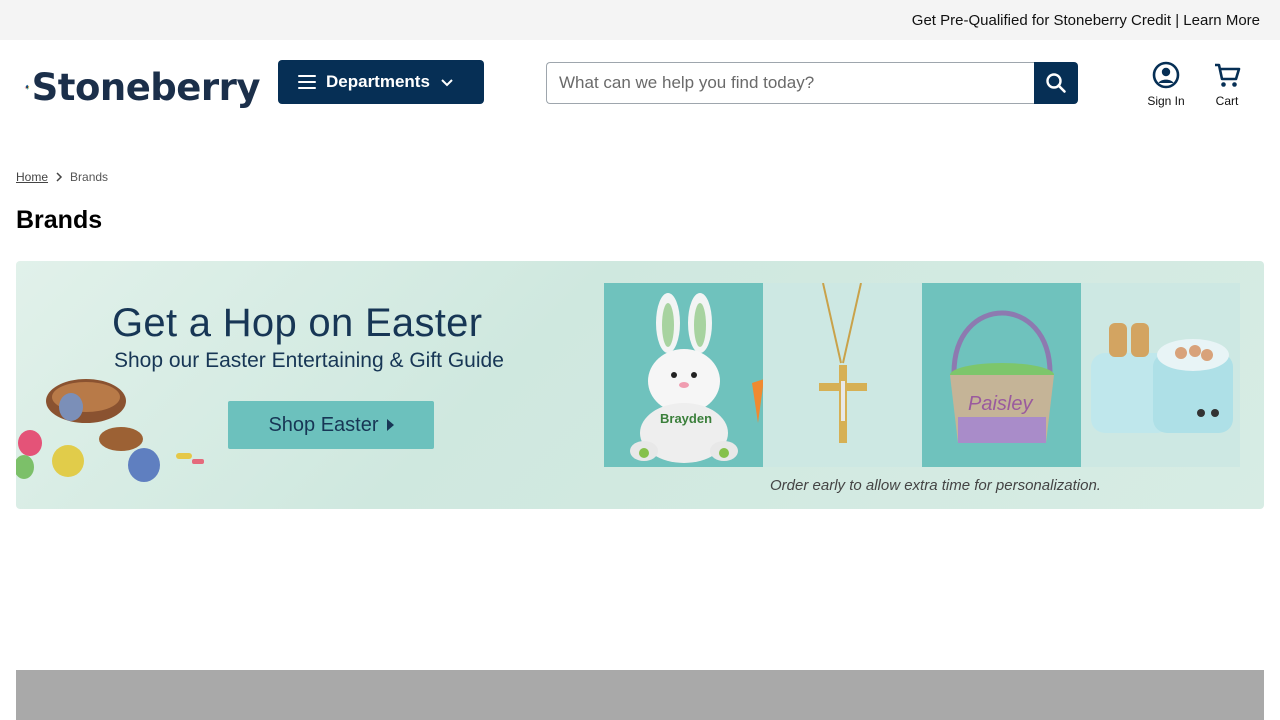 This screenshot has height=720, width=1280. I want to click on stoneberry-logo: Stoneberry, so click(142, 87).